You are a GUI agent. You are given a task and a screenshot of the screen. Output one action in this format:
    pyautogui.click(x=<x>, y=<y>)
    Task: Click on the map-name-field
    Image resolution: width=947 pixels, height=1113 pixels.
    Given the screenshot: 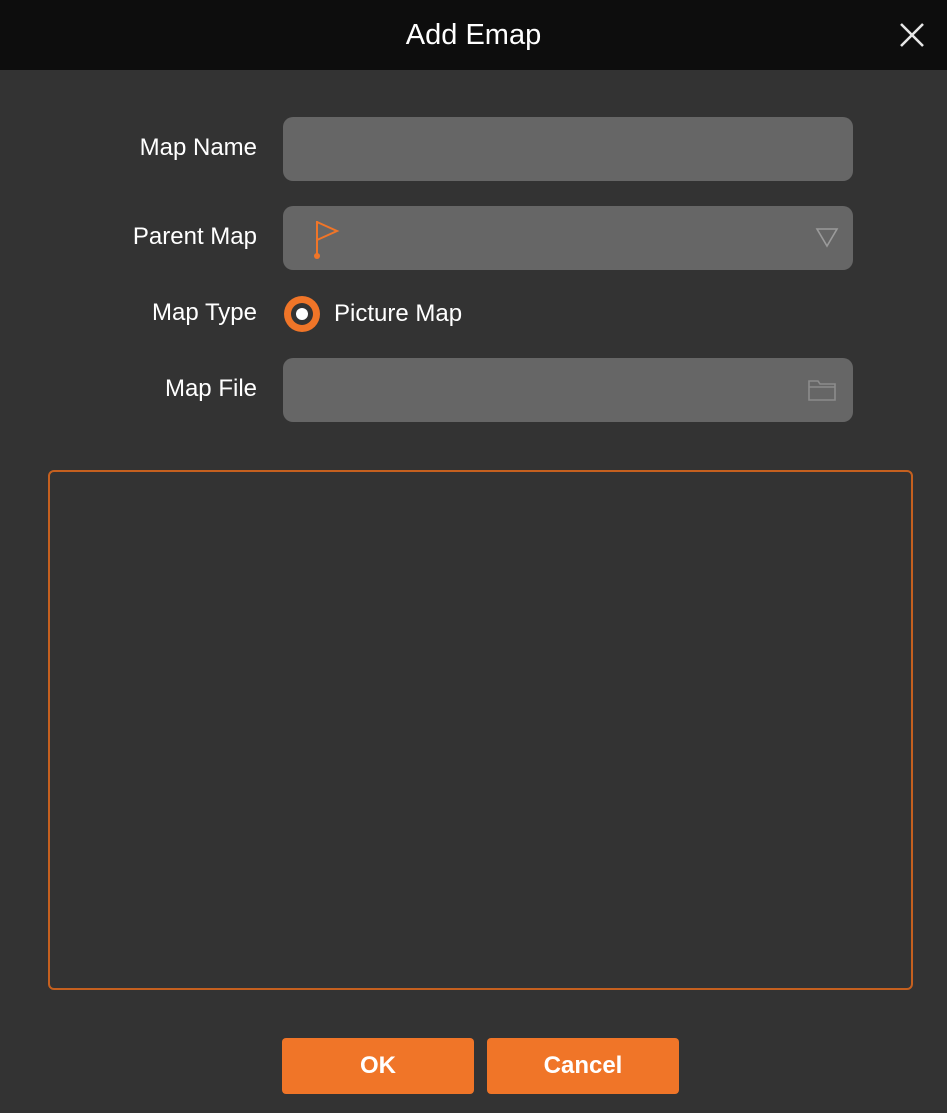 What is the action you would take?
    pyautogui.click(x=568, y=149)
    